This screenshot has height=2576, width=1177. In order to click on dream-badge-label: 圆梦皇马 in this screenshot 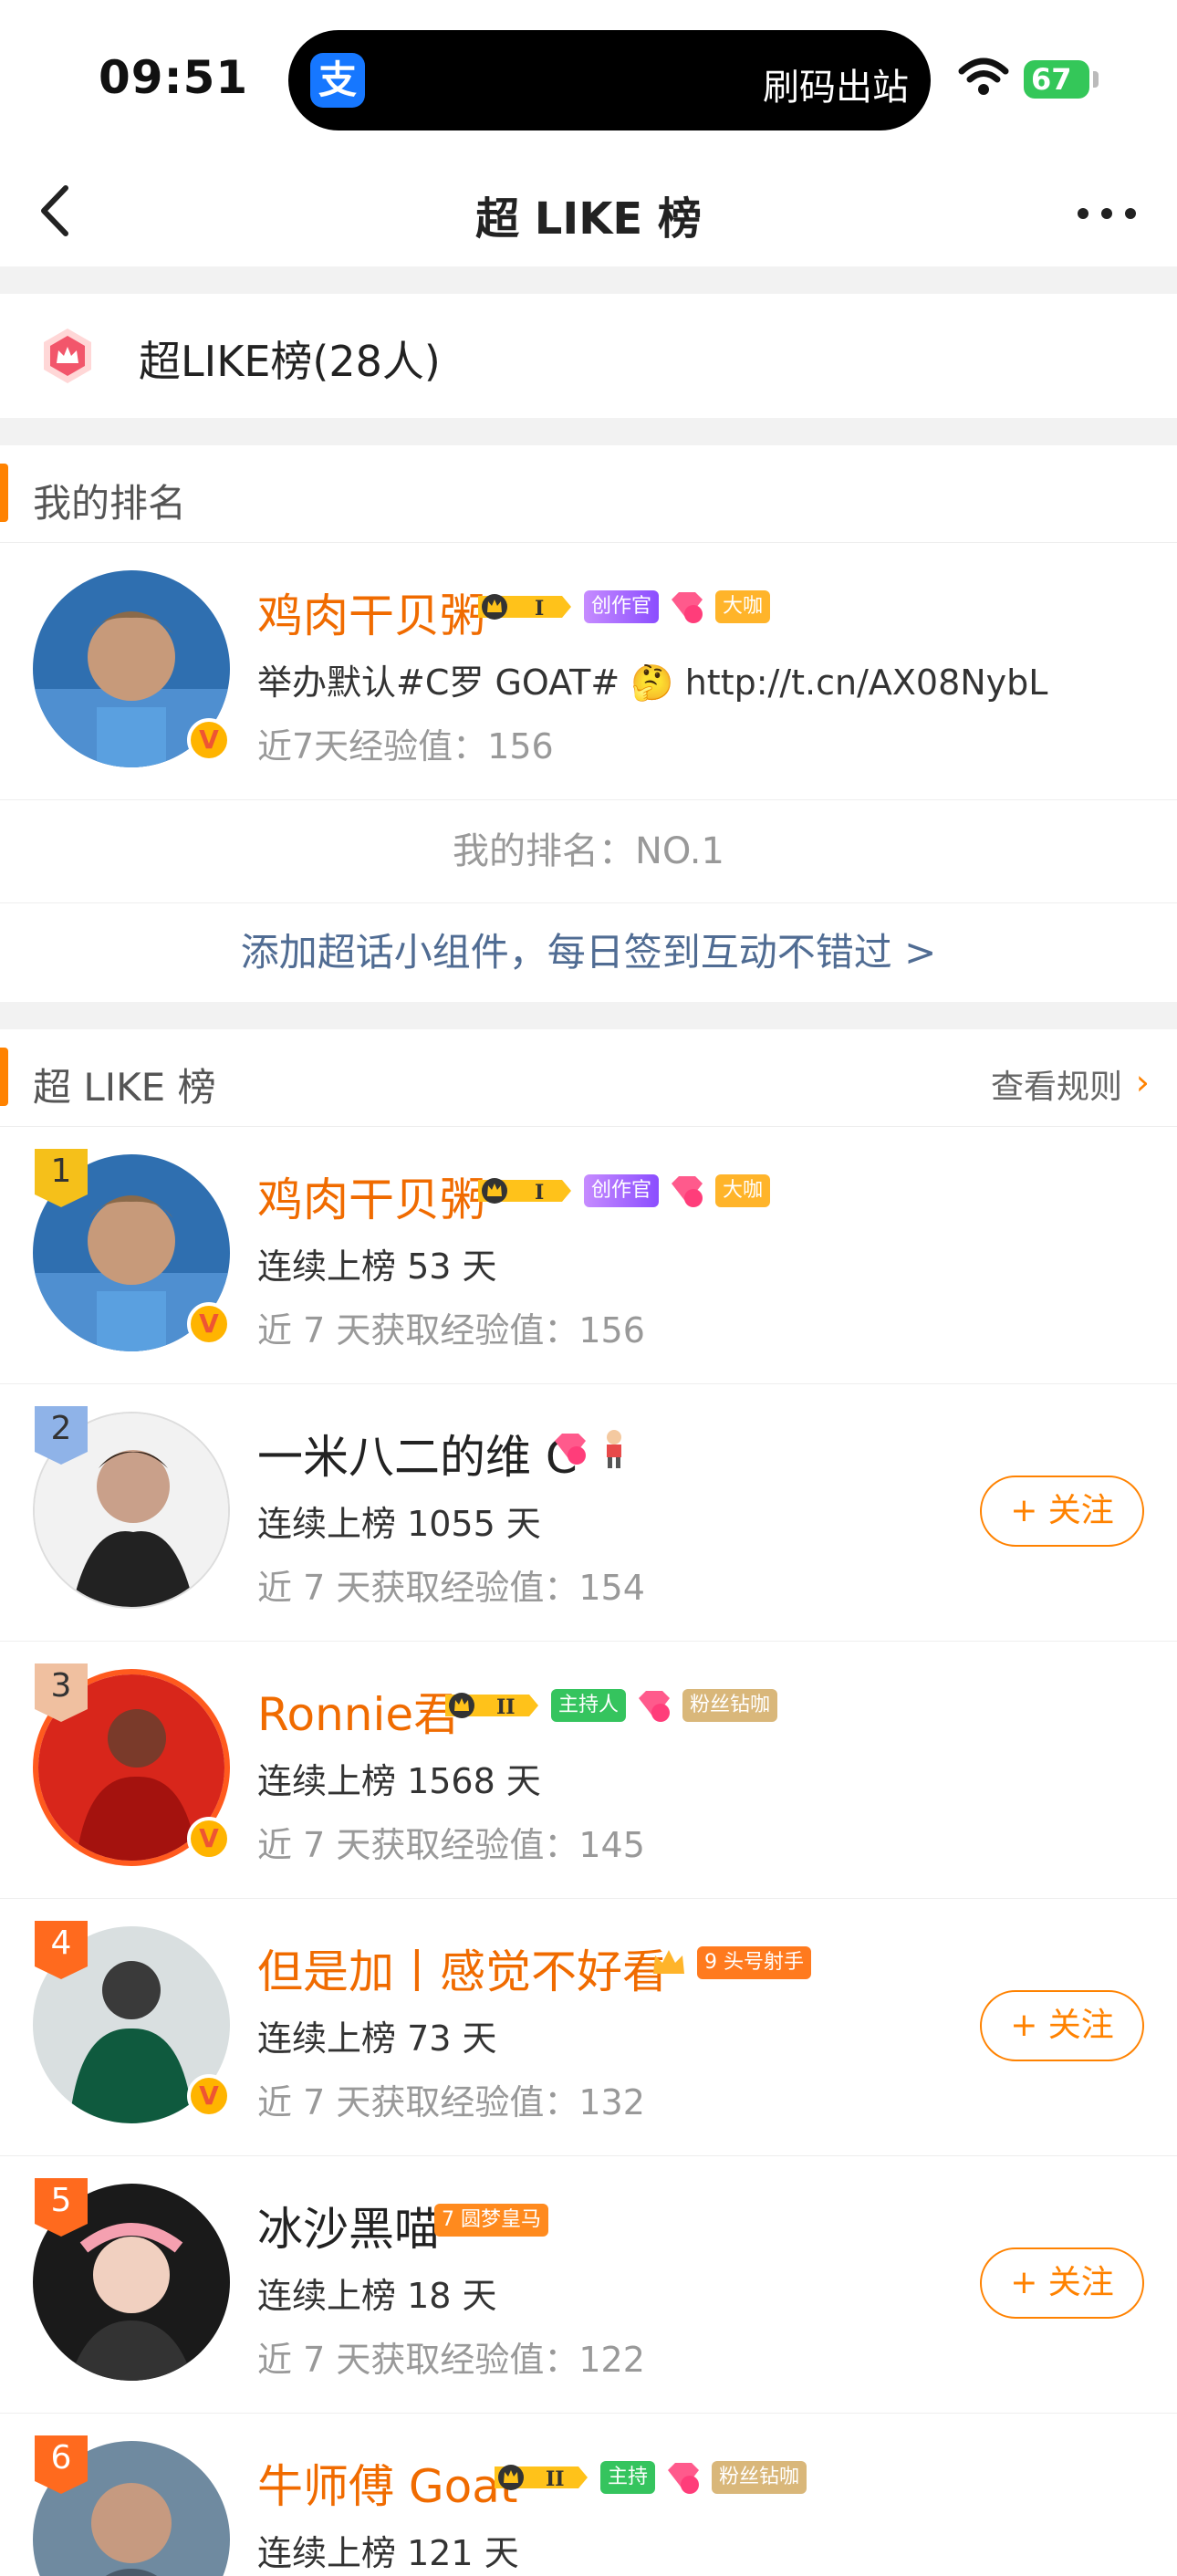, I will do `click(502, 2219)`.